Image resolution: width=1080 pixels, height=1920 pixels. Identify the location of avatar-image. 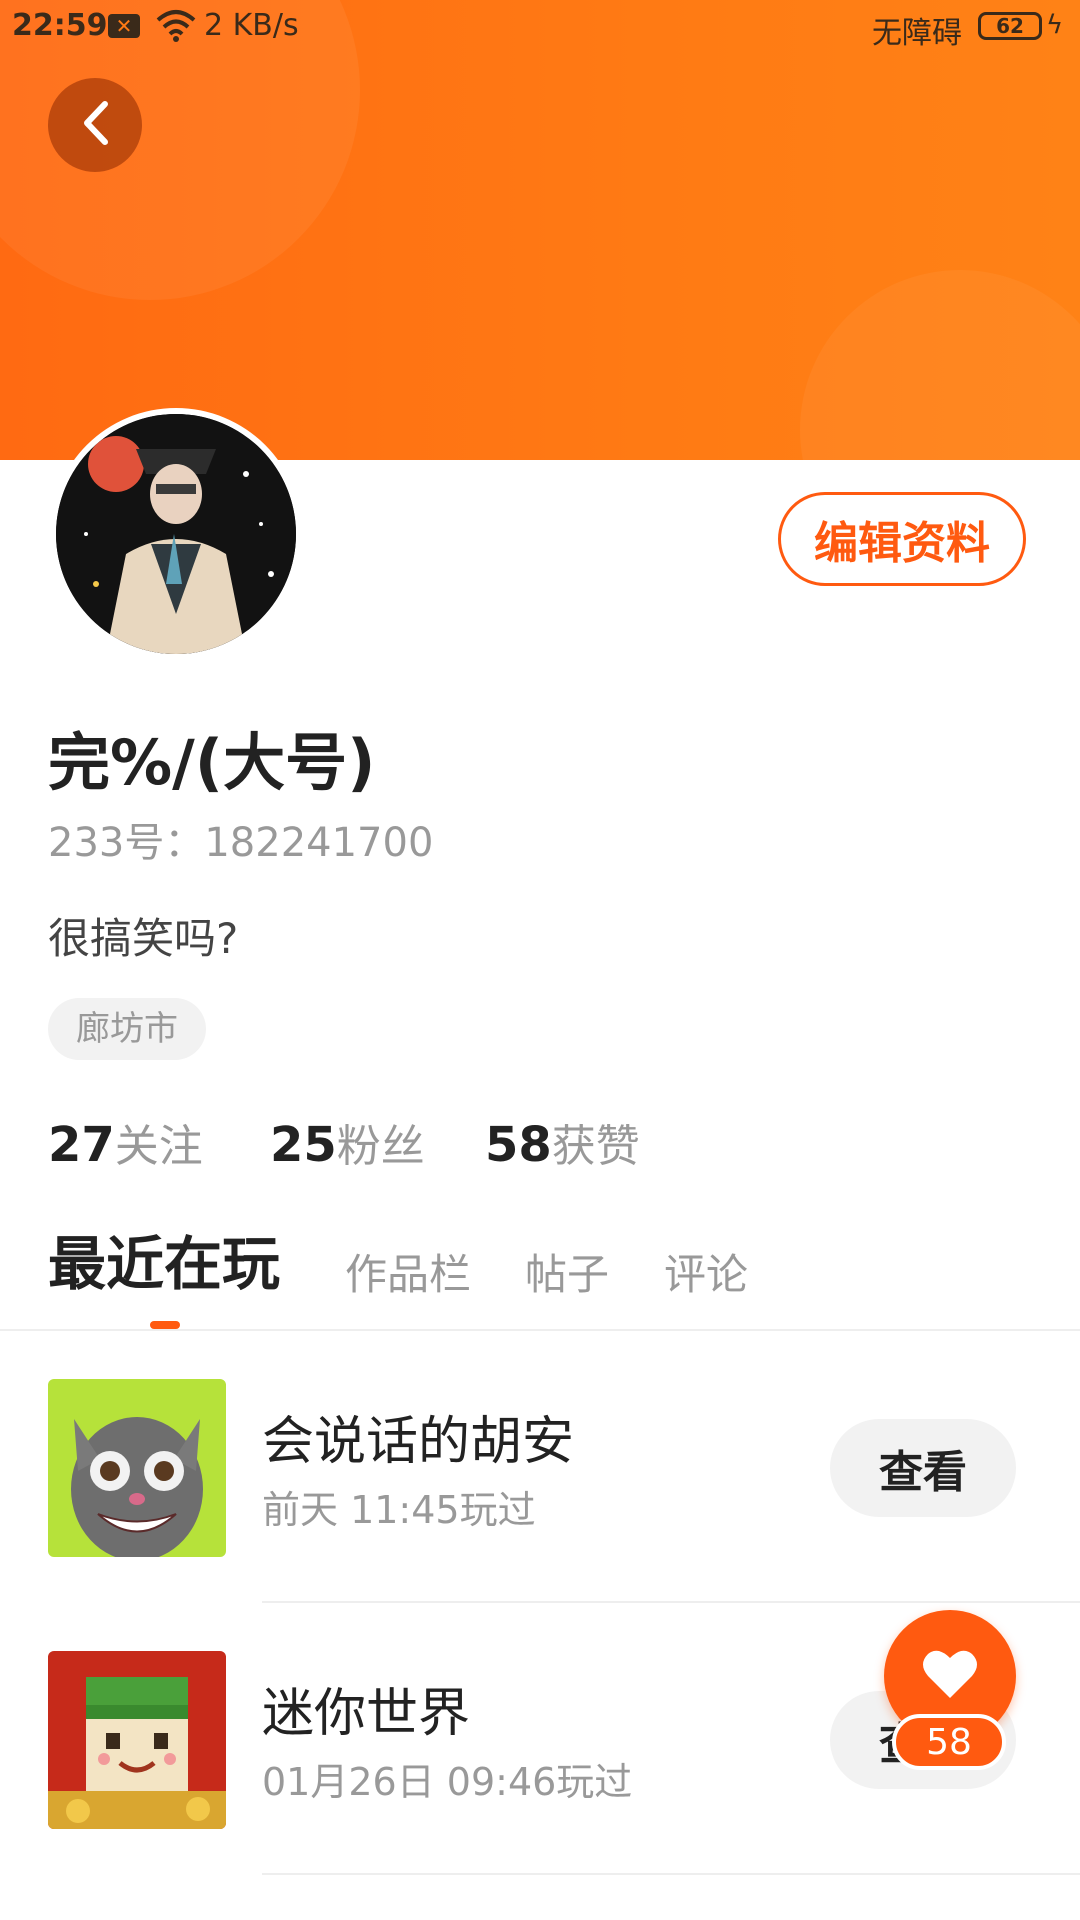
(176, 534).